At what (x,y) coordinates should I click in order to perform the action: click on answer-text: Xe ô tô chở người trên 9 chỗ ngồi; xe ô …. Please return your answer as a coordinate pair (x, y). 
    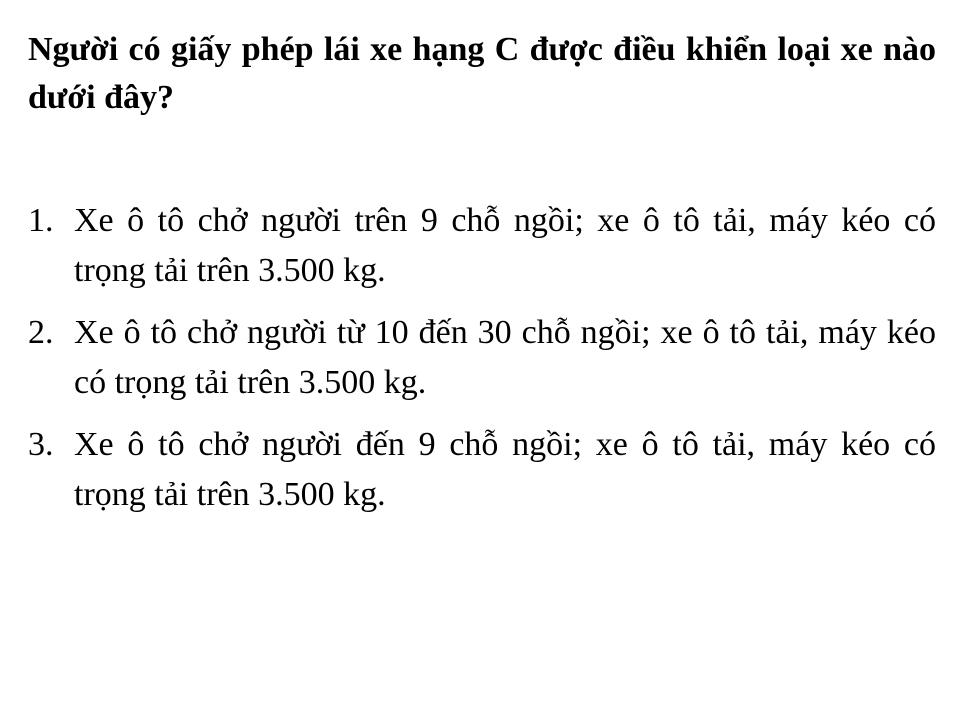
    Looking at the image, I should click on (505, 245).